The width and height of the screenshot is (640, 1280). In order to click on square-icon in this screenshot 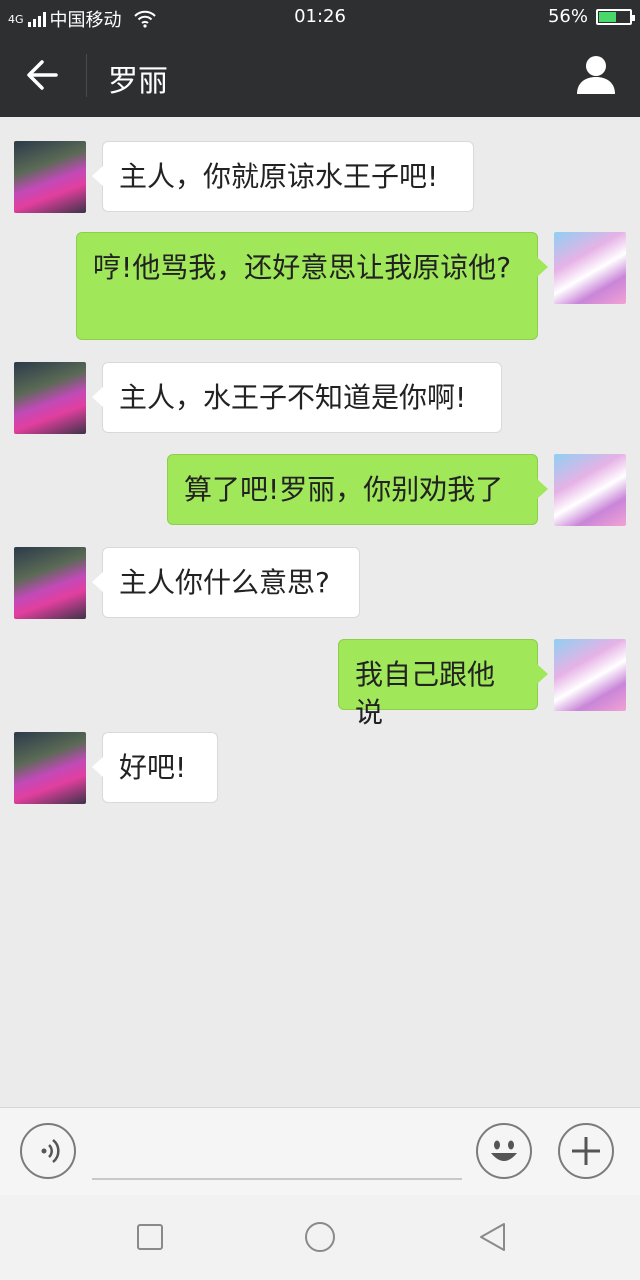, I will do `click(150, 1237)`.